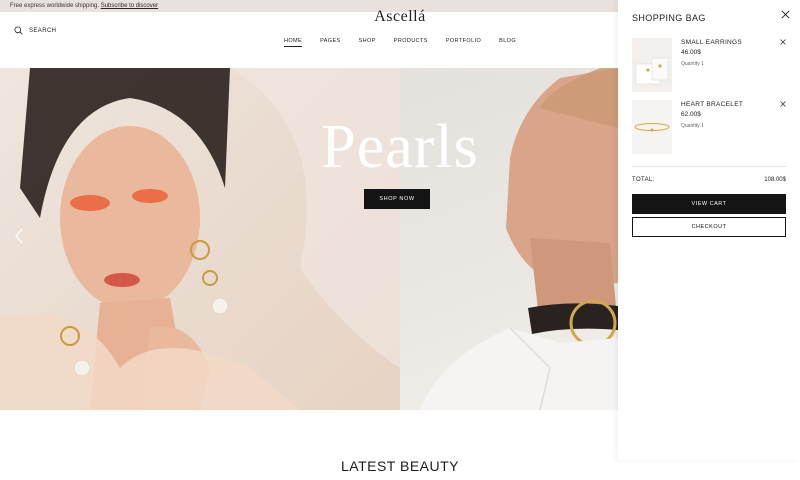 Image resolution: width=800 pixels, height=480 pixels. I want to click on item-price: 62.00$, so click(691, 114).